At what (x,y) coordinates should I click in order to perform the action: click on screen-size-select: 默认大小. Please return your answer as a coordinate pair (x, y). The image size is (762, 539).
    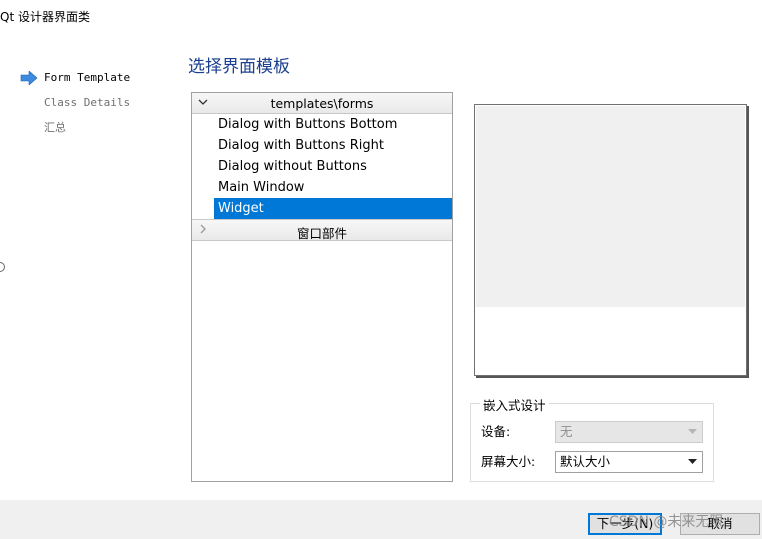
    Looking at the image, I should click on (629, 462).